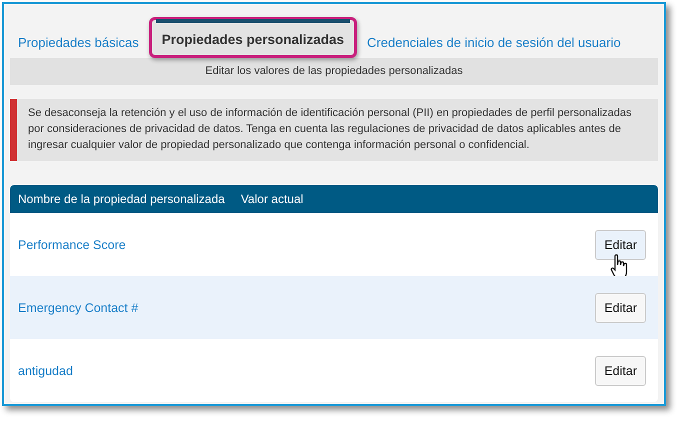  Describe the element at coordinates (494, 46) in the screenshot. I see `tab: Credenciales de inicio de sesión del usuario` at that location.